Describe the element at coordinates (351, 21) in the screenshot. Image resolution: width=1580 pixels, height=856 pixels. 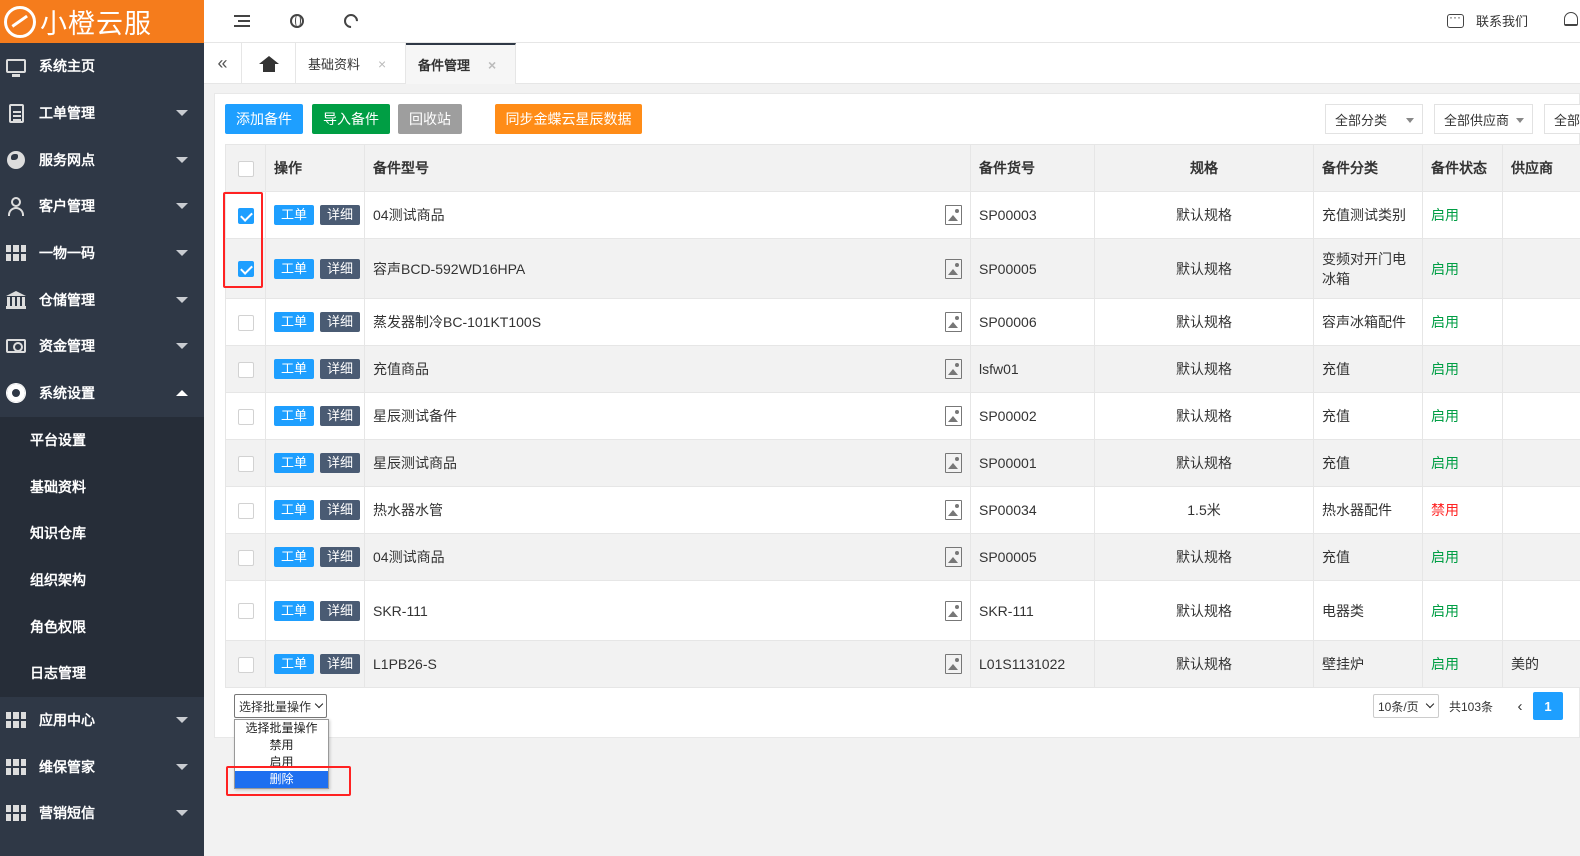
I see `refresh-icon` at that location.